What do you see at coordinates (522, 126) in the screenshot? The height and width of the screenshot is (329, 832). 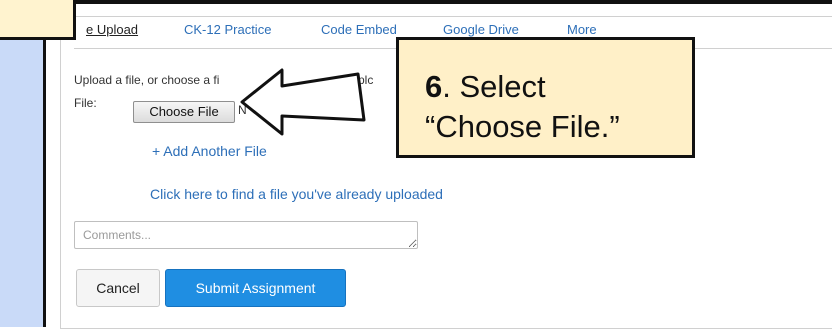 I see `callout-line-2: “Choose File.”` at bounding box center [522, 126].